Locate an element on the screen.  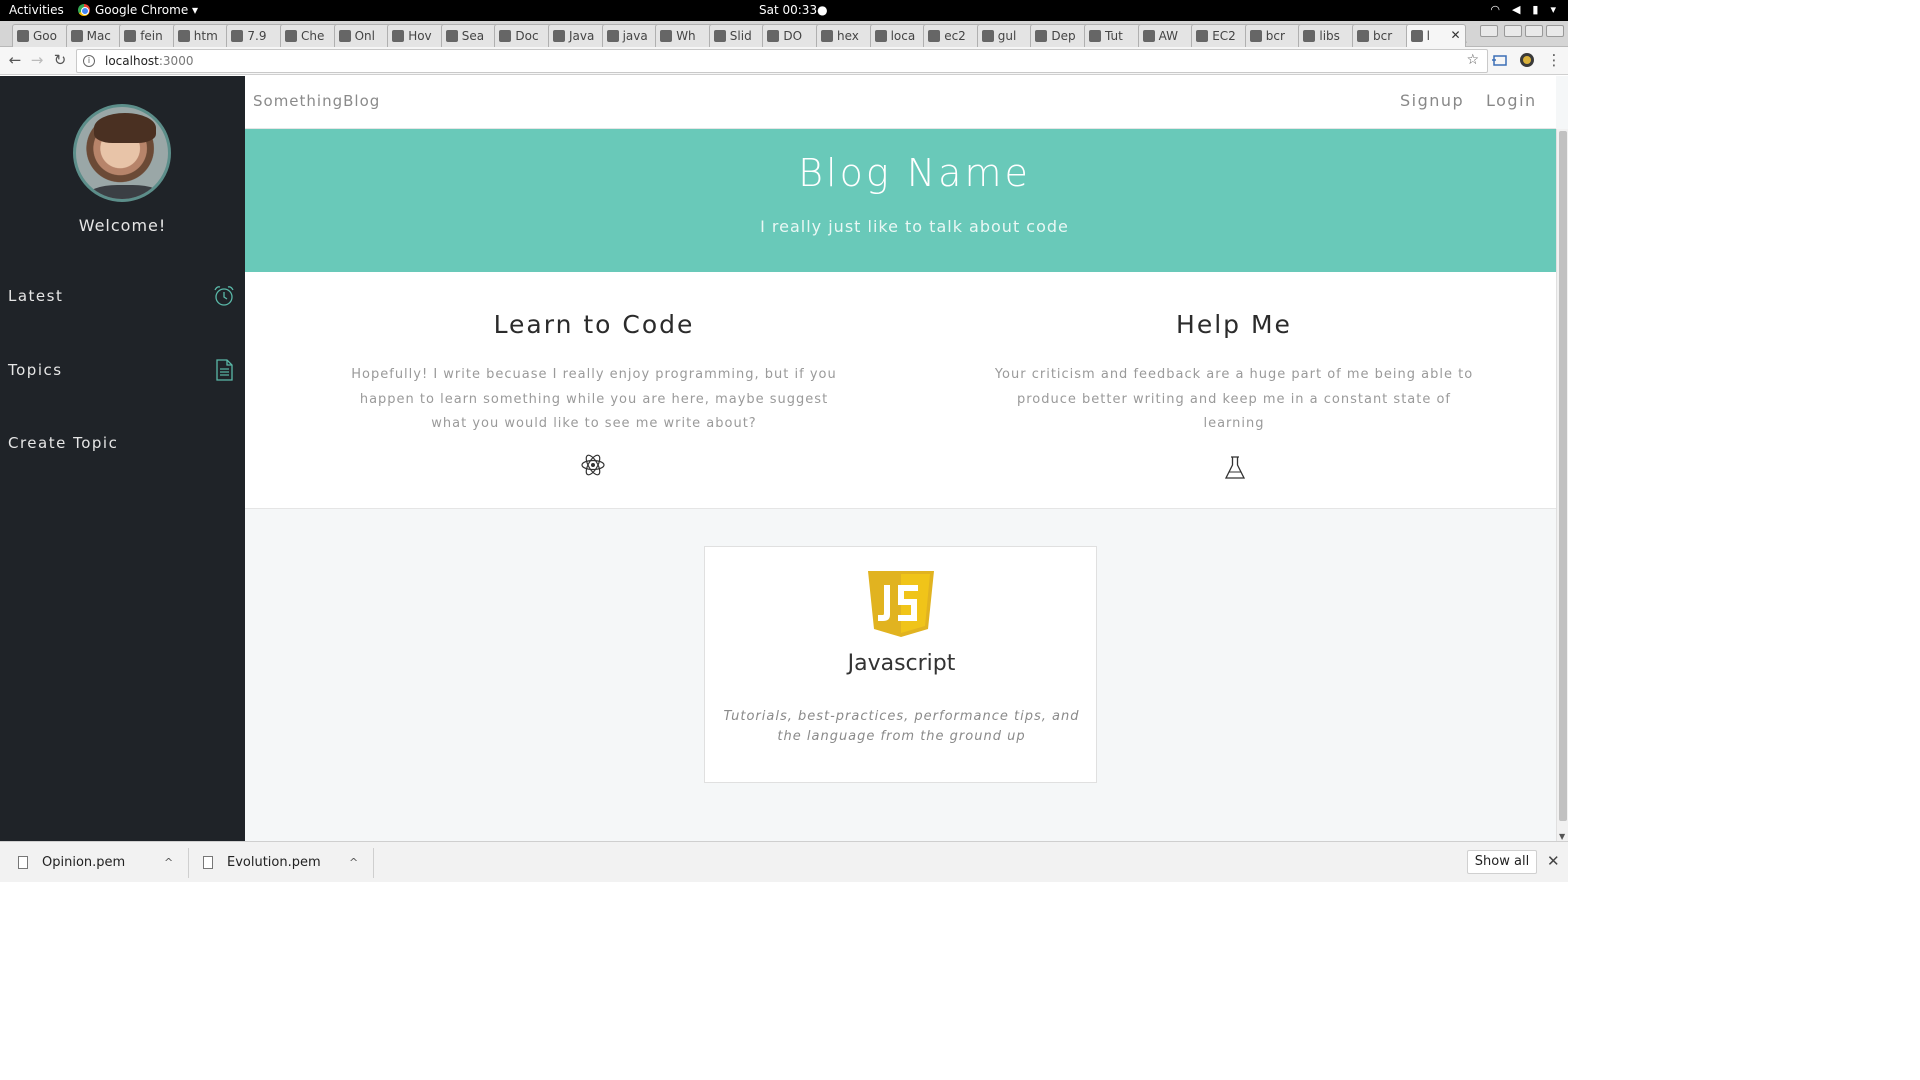
browser-tab: Hov is located at coordinates (417, 35).